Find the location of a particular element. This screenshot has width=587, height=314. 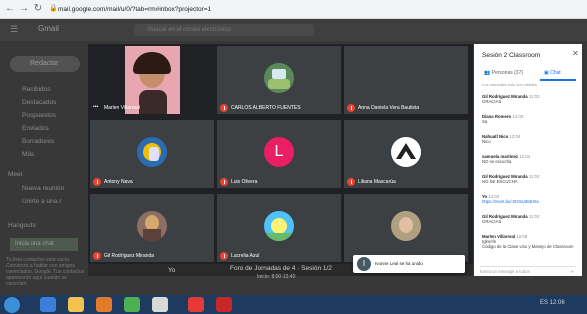

chat-send-input: Envía un mensaje a todos ➤ is located at coordinates (528, 271).